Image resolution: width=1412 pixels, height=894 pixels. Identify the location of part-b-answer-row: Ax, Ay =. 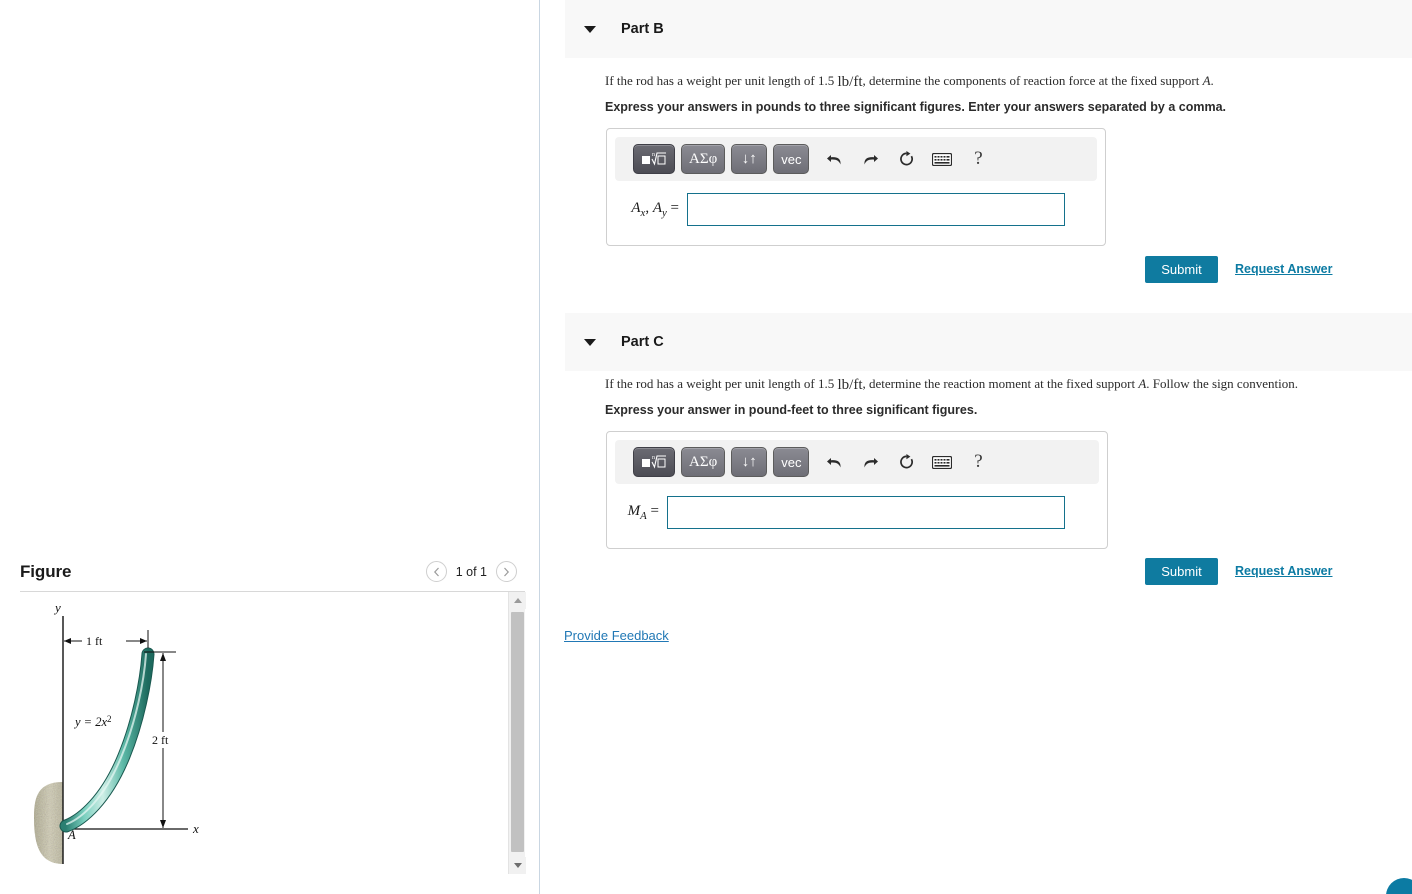
(856, 209).